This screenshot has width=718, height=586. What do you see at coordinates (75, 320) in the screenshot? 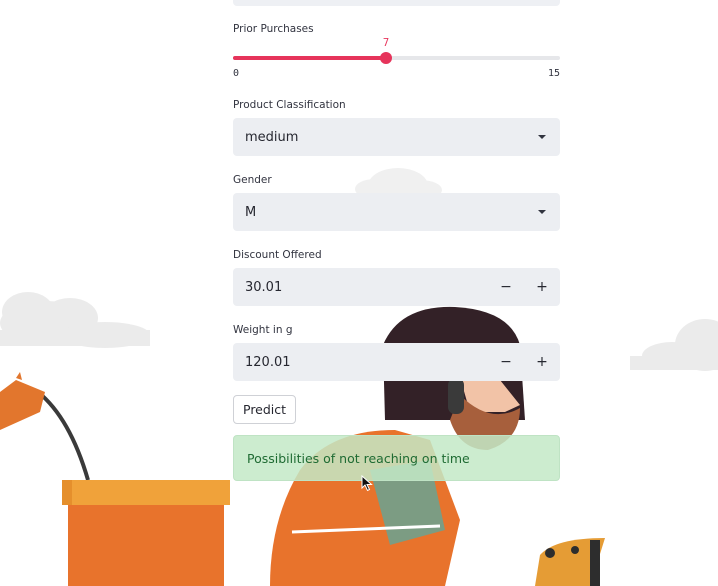
I see `cloud-left` at bounding box center [75, 320].